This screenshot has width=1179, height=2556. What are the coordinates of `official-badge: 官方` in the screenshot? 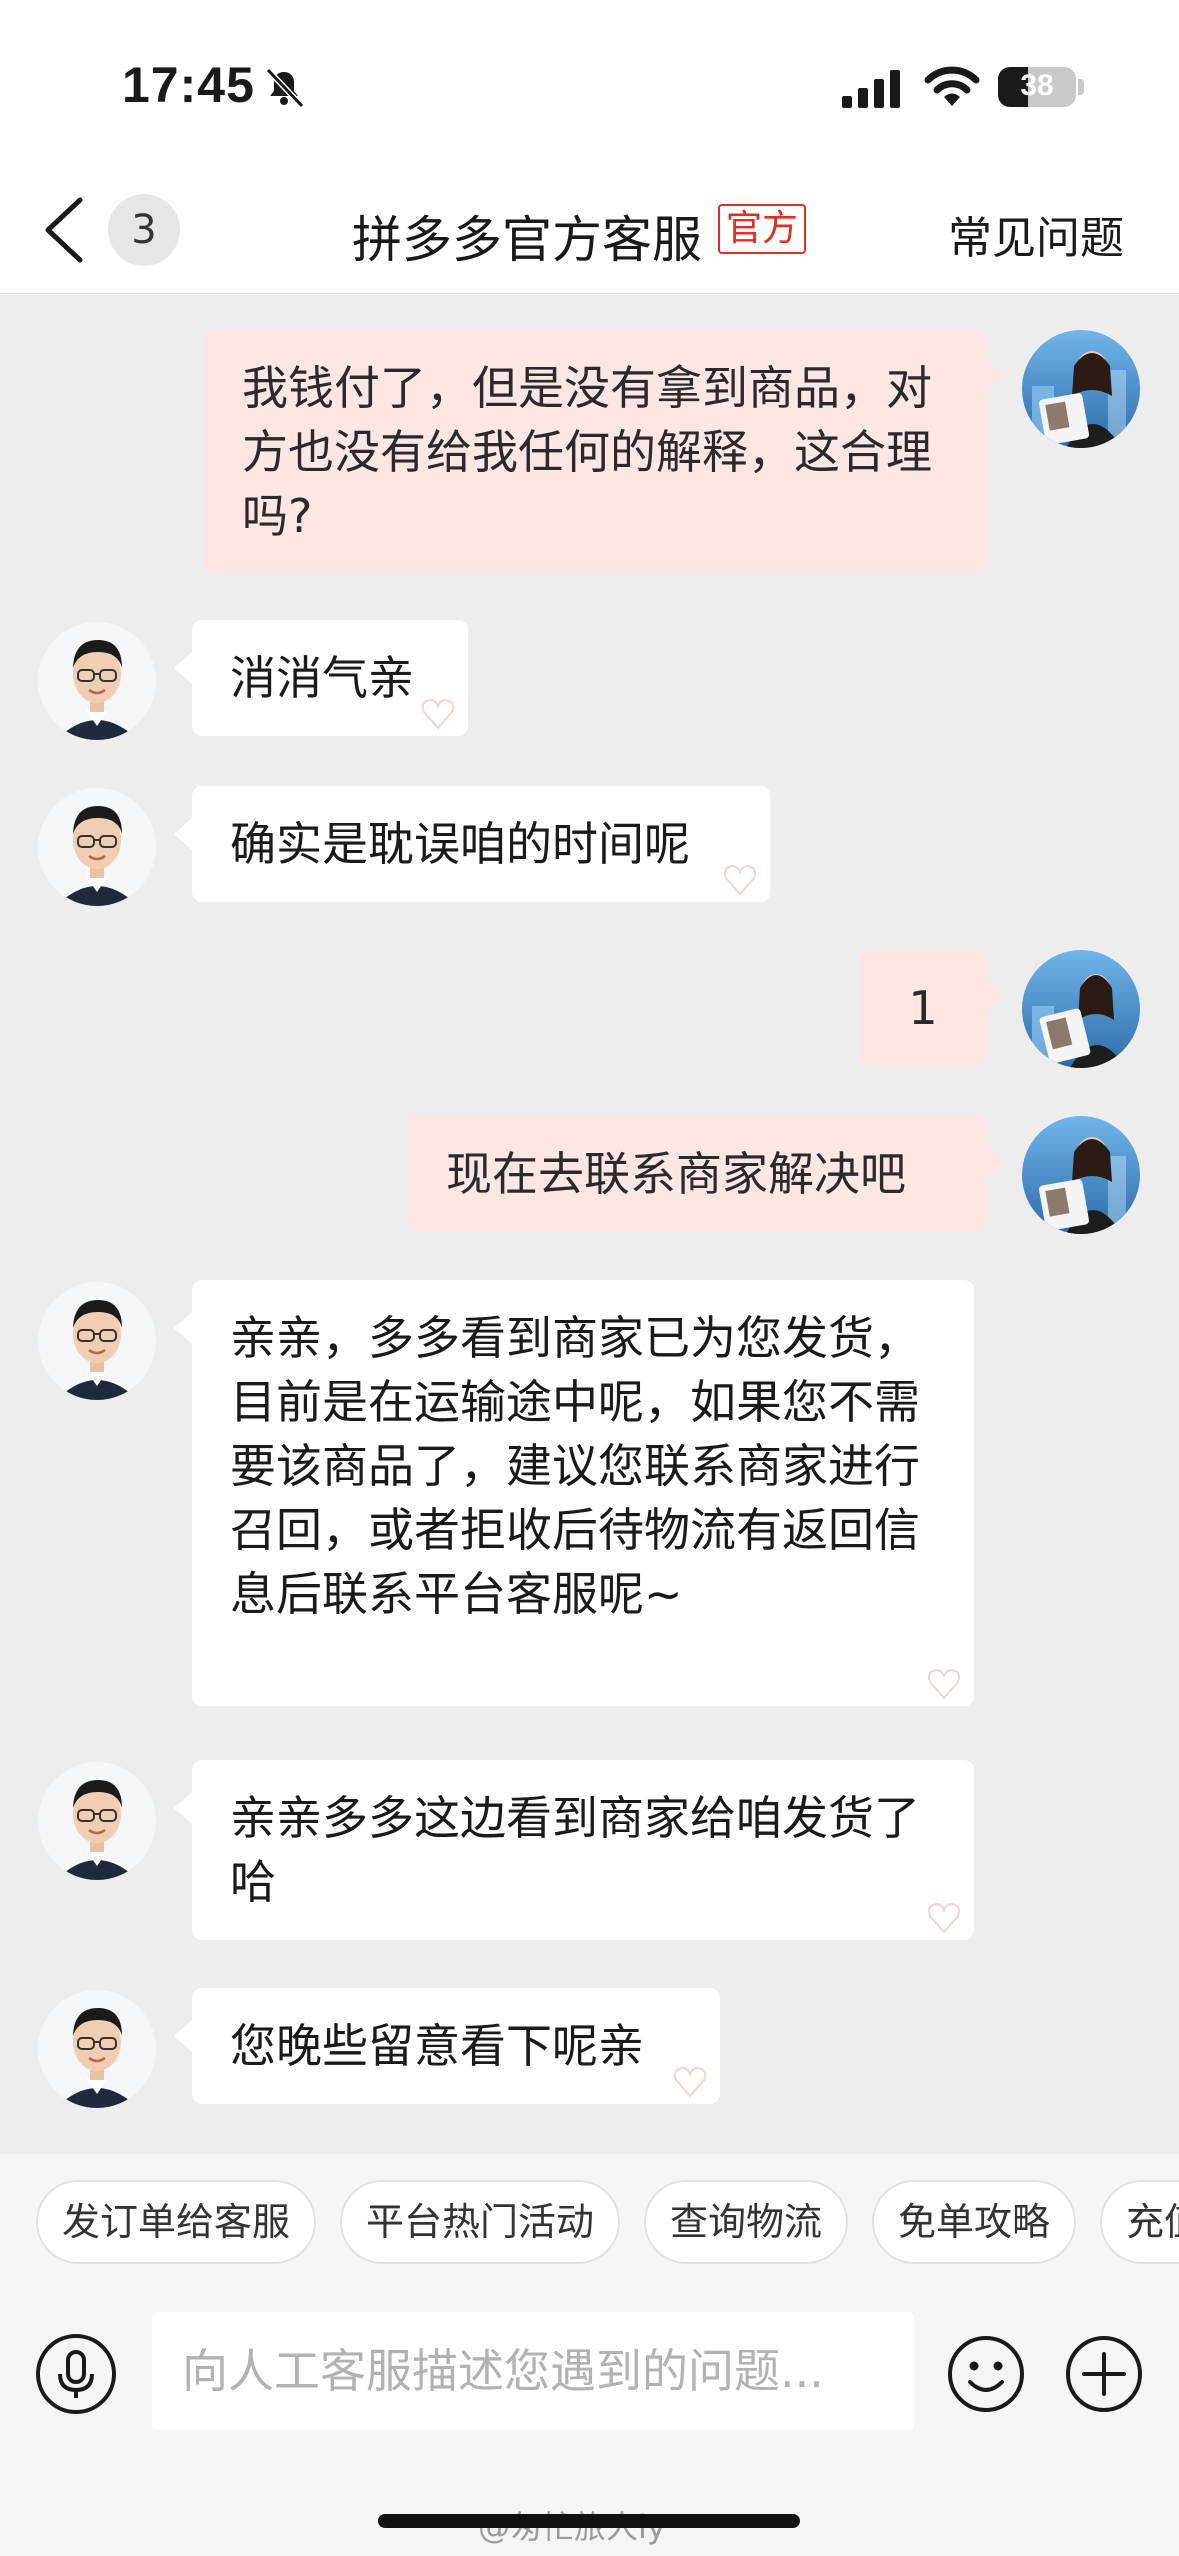 It's located at (762, 229).